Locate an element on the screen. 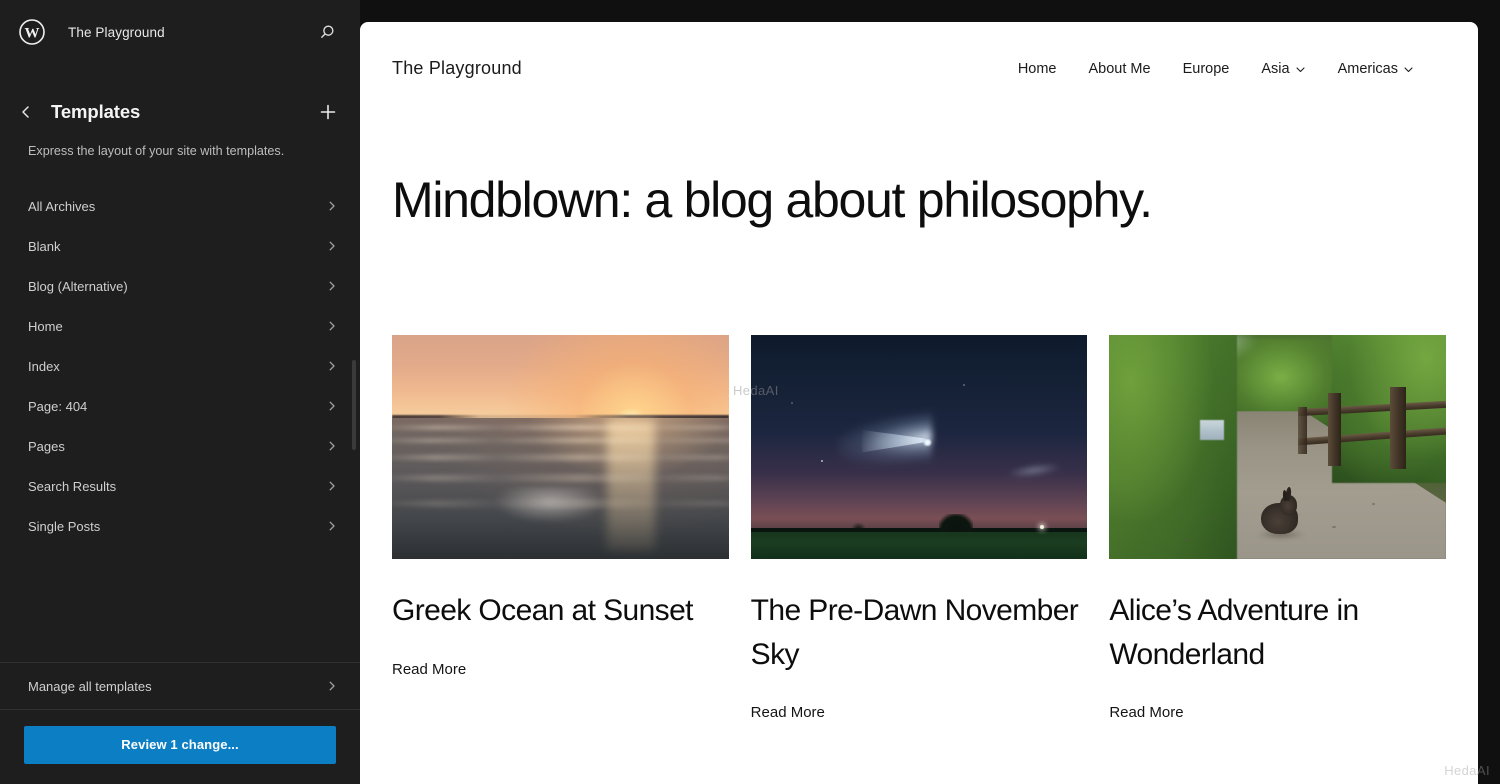  manage-all-templates-label: Manage all templates is located at coordinates (90, 686).